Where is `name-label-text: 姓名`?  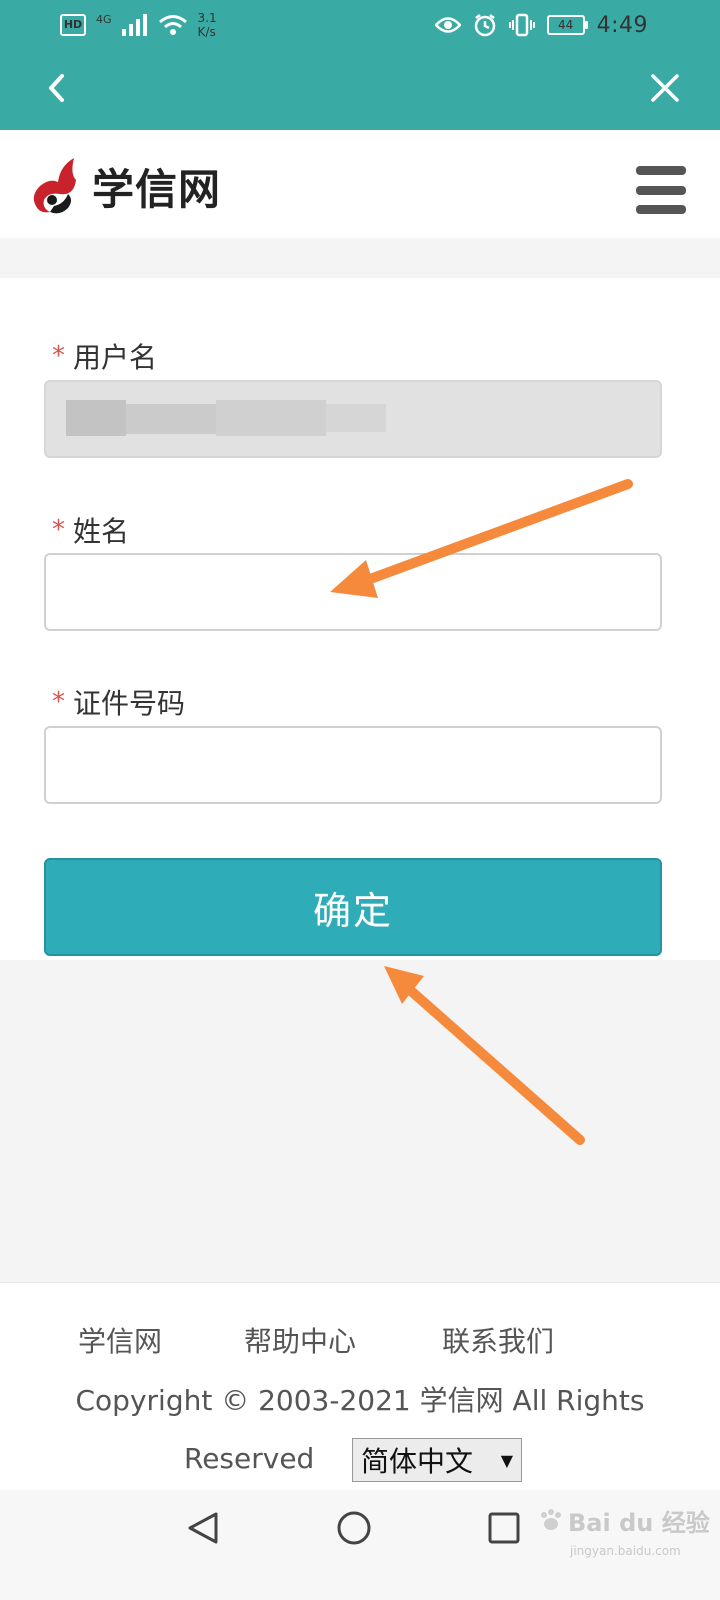 name-label-text: 姓名 is located at coordinates (101, 531).